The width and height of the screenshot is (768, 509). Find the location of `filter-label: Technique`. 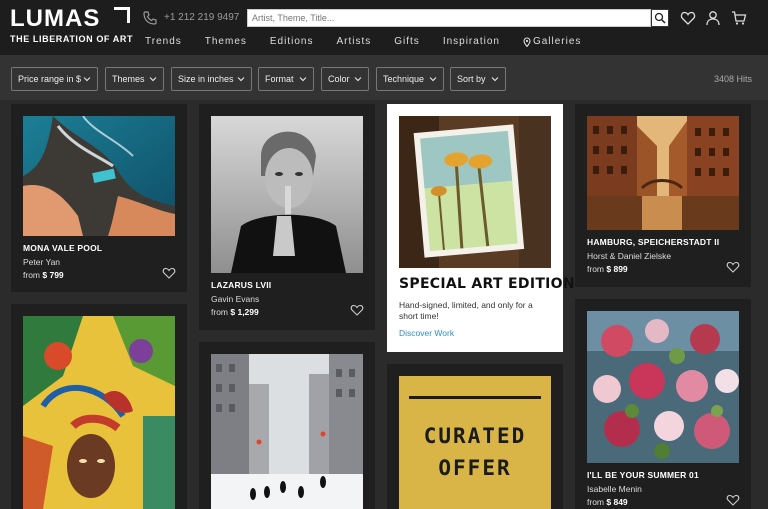

filter-label: Technique is located at coordinates (404, 79).